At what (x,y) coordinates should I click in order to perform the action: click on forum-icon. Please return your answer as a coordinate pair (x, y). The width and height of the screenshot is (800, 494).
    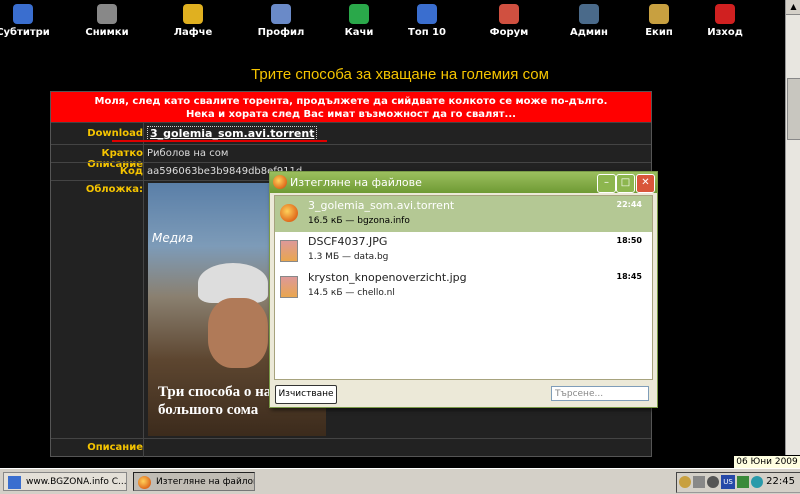
    Looking at the image, I should click on (509, 14).